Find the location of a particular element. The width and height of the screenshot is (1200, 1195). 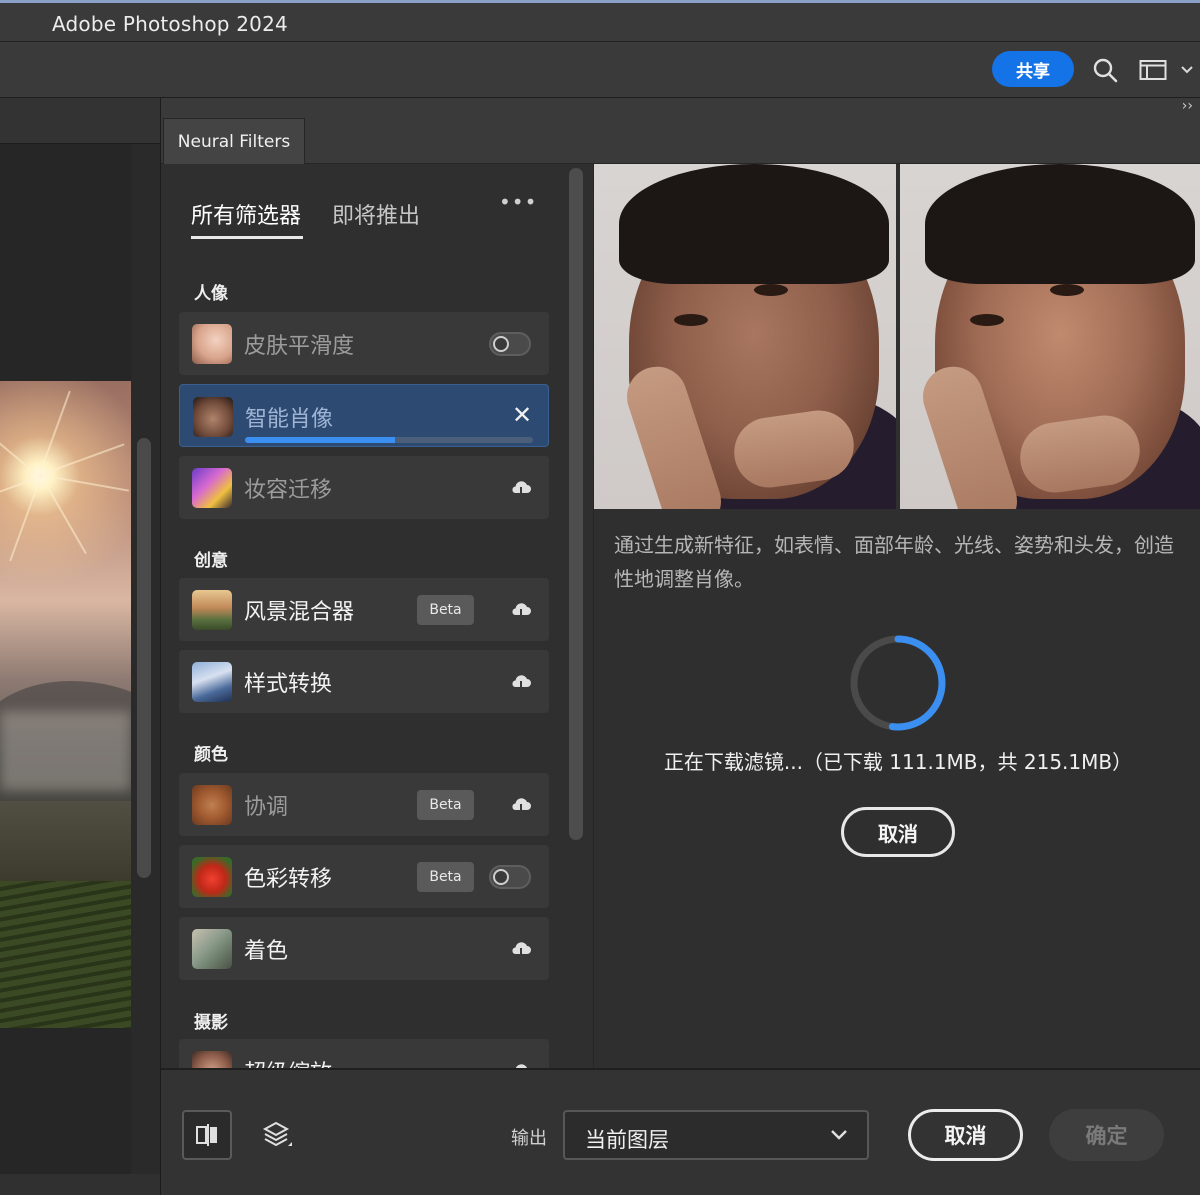

preview-after-image is located at coordinates (1050, 336).